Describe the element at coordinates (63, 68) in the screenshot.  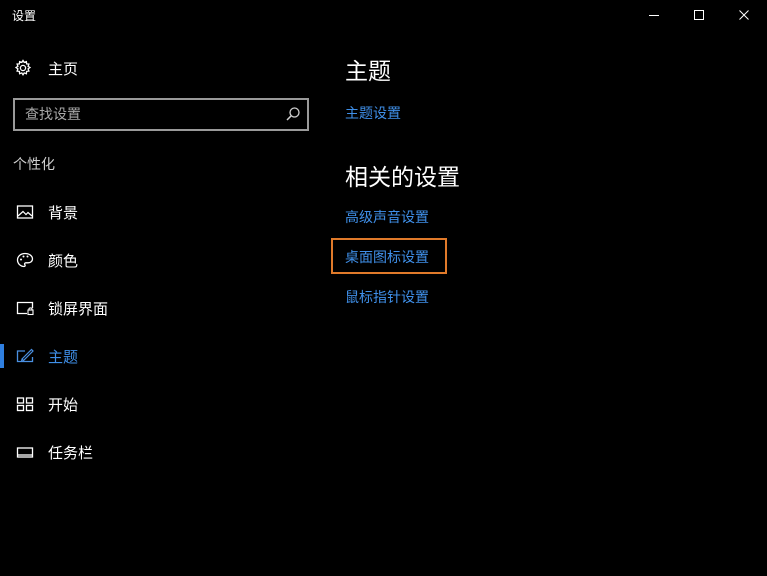
I see `home-label: 主页` at that location.